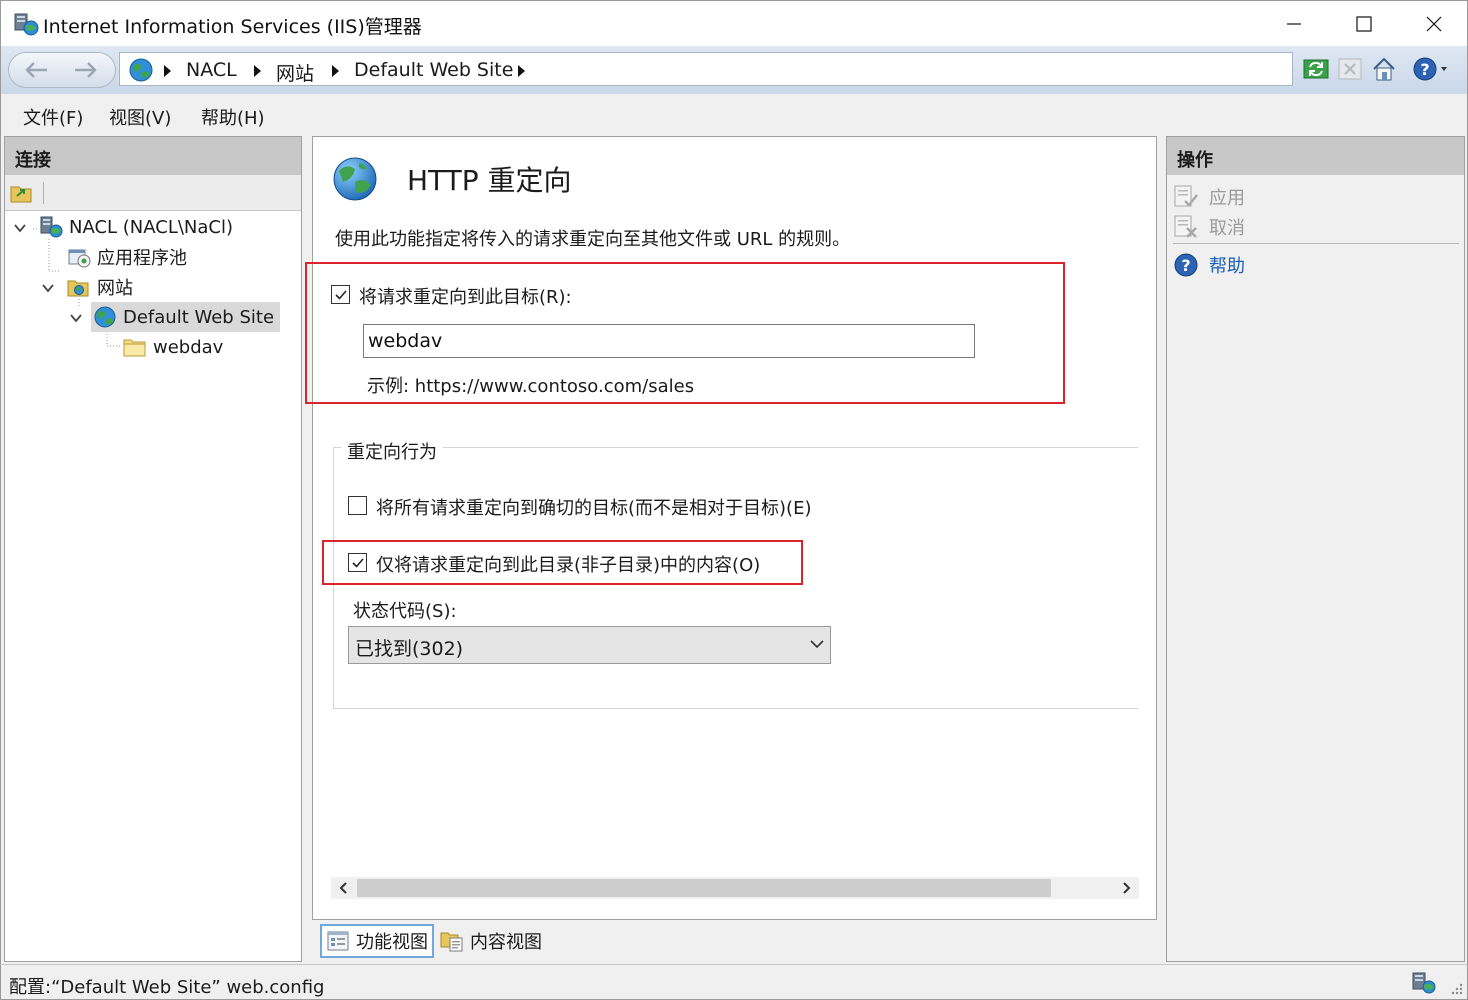 The height and width of the screenshot is (1000, 1468). Describe the element at coordinates (704, 888) in the screenshot. I see `scrollbar-thumb` at that location.